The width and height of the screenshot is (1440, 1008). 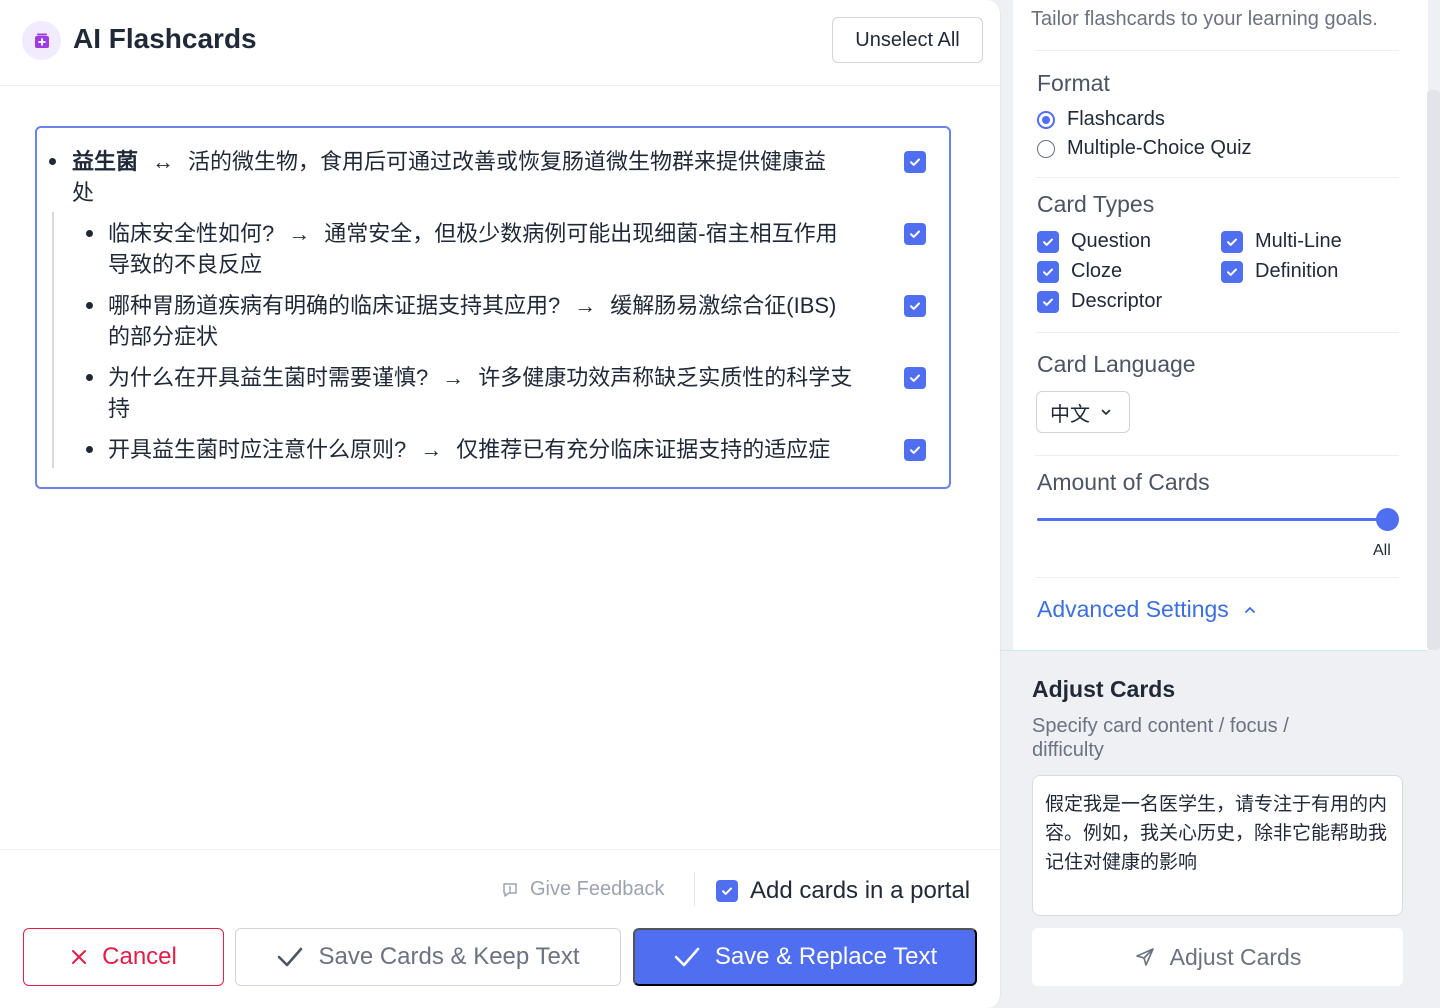 What do you see at coordinates (79, 957) in the screenshot?
I see `close-icon` at bounding box center [79, 957].